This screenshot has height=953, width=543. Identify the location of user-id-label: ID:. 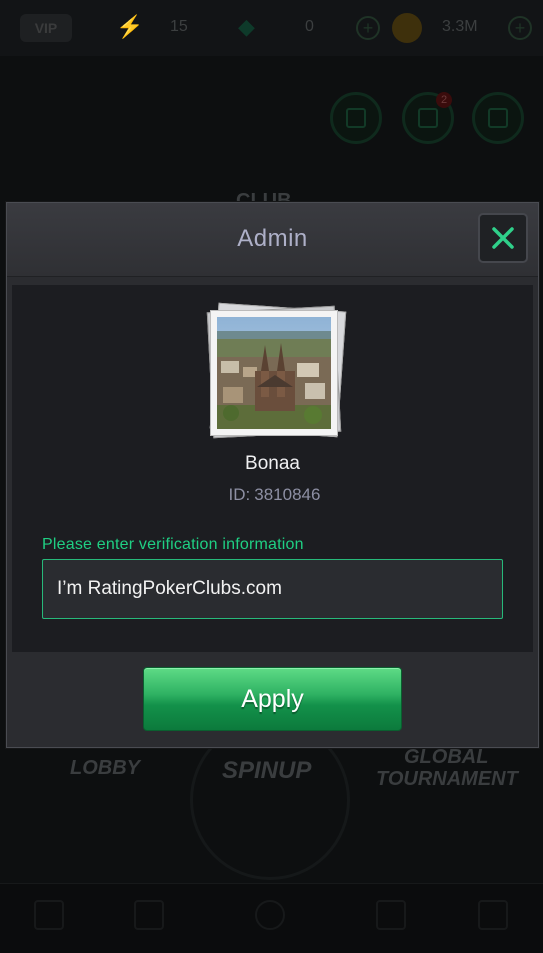
(239, 494).